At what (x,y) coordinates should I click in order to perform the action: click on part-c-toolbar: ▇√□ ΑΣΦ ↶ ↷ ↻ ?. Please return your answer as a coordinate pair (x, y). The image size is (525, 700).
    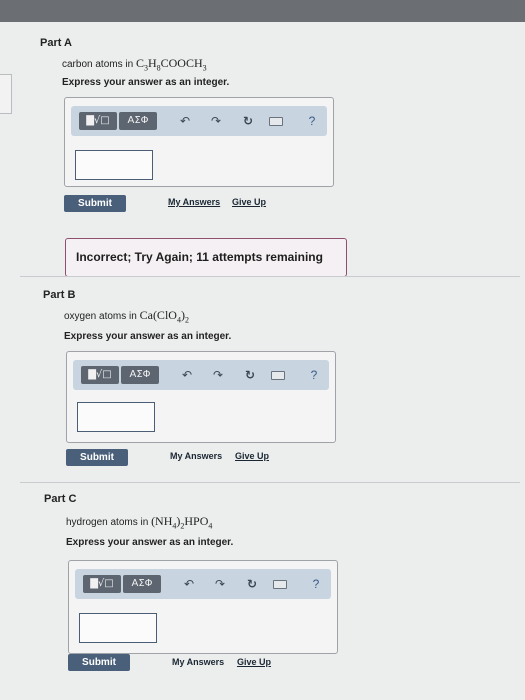
    Looking at the image, I should click on (203, 584).